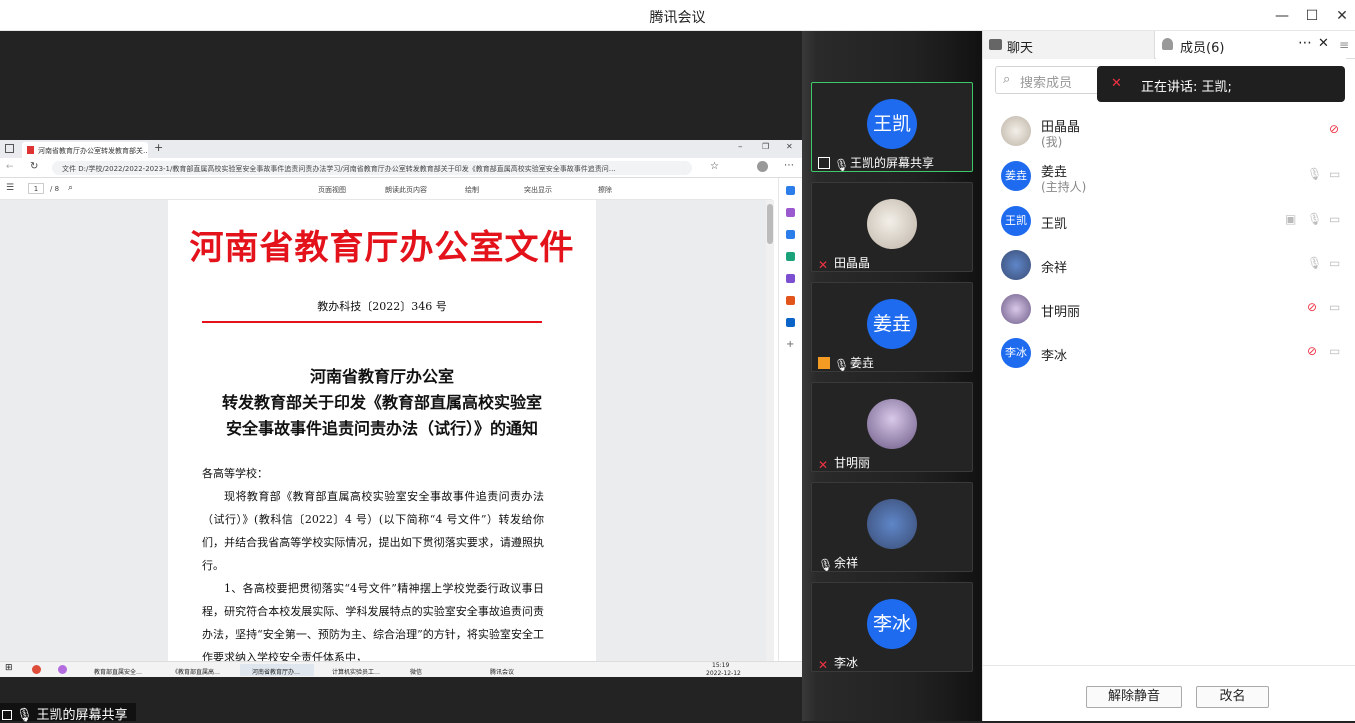  I want to click on read-aloud-button: 朗读此页内容, so click(406, 190).